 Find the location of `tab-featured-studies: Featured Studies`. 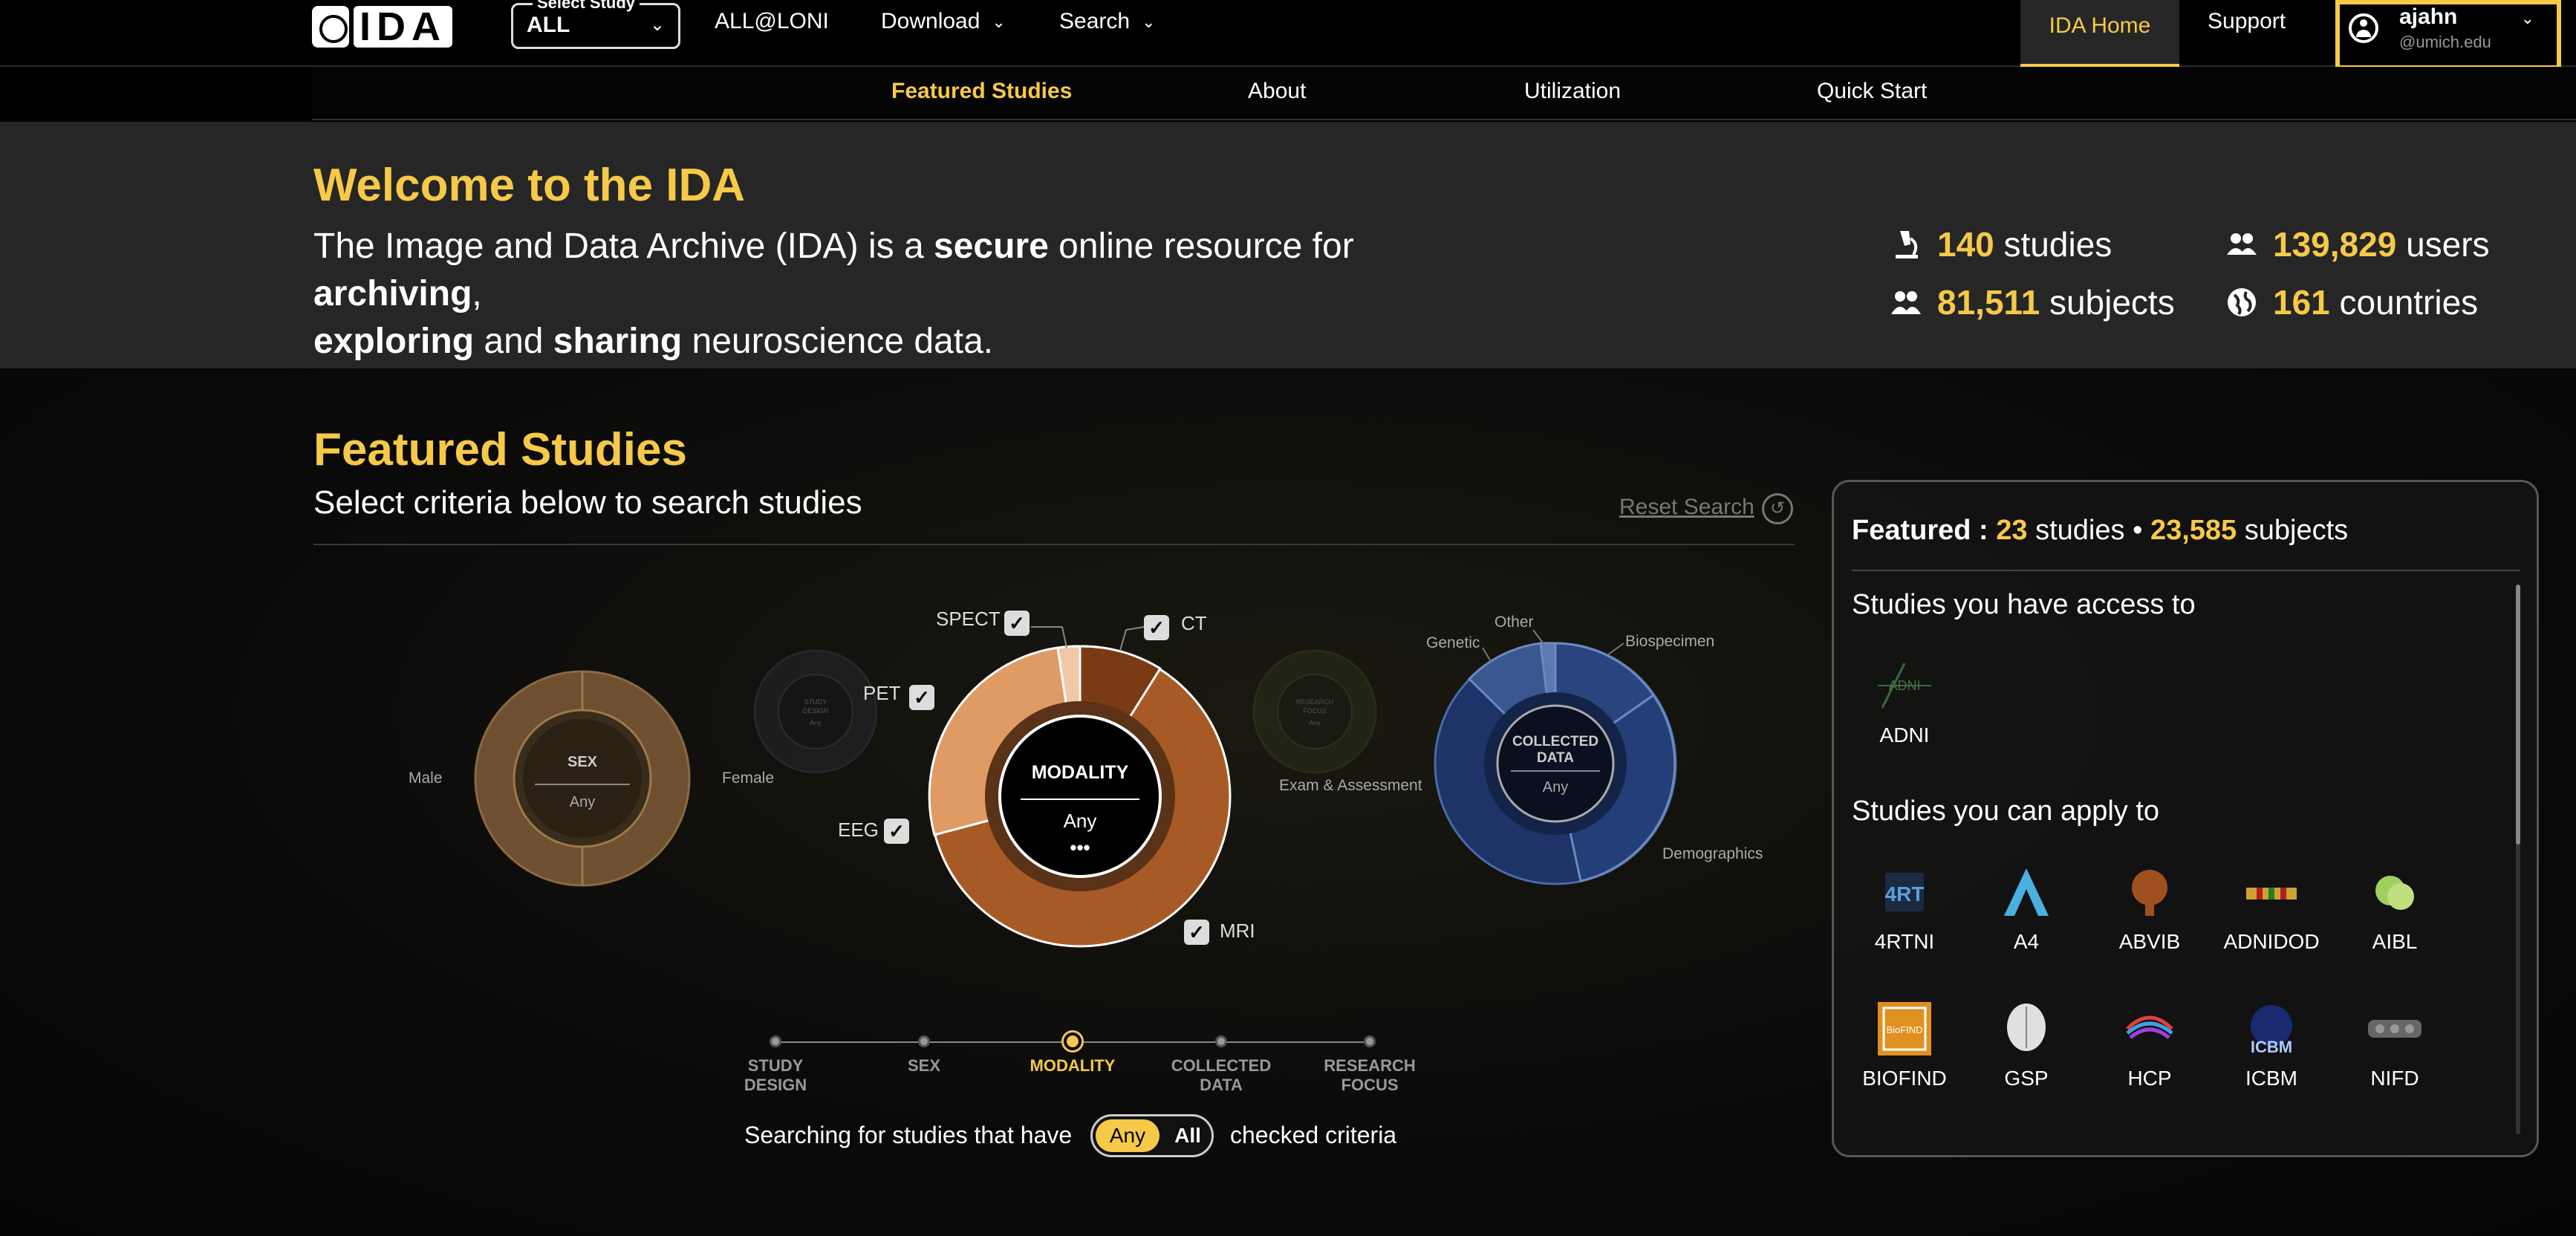

tab-featured-studies: Featured Studies is located at coordinates (981, 91).